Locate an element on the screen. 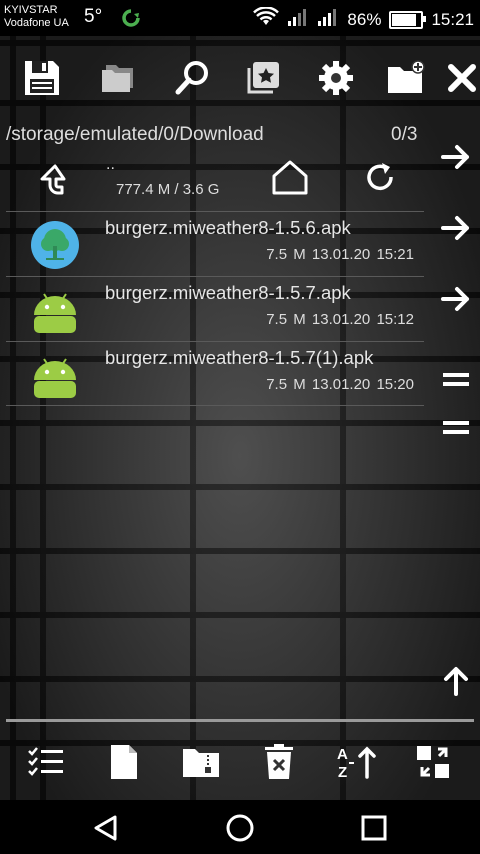 The width and height of the screenshot is (480, 854). tree-app-icon is located at coordinates (55, 245).